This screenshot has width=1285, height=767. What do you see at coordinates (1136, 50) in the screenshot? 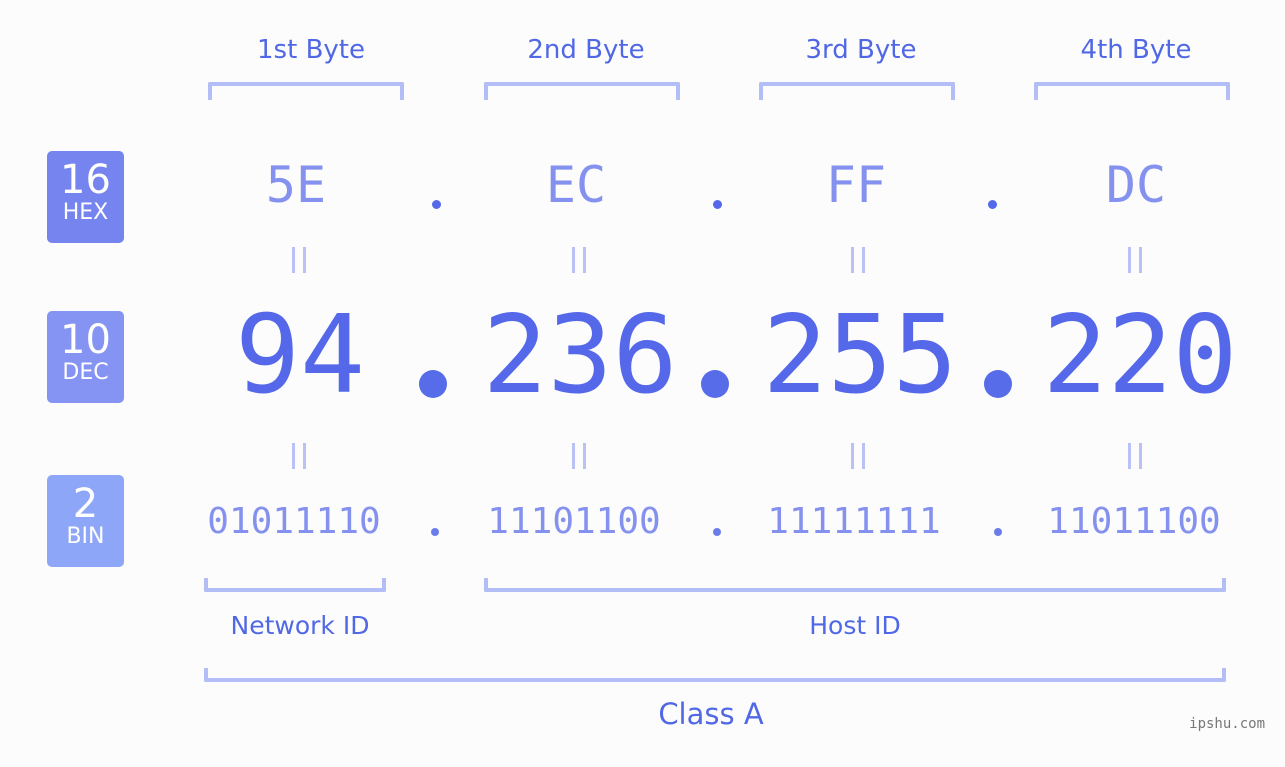
I see `byte-label-4: 4th Byte` at bounding box center [1136, 50].